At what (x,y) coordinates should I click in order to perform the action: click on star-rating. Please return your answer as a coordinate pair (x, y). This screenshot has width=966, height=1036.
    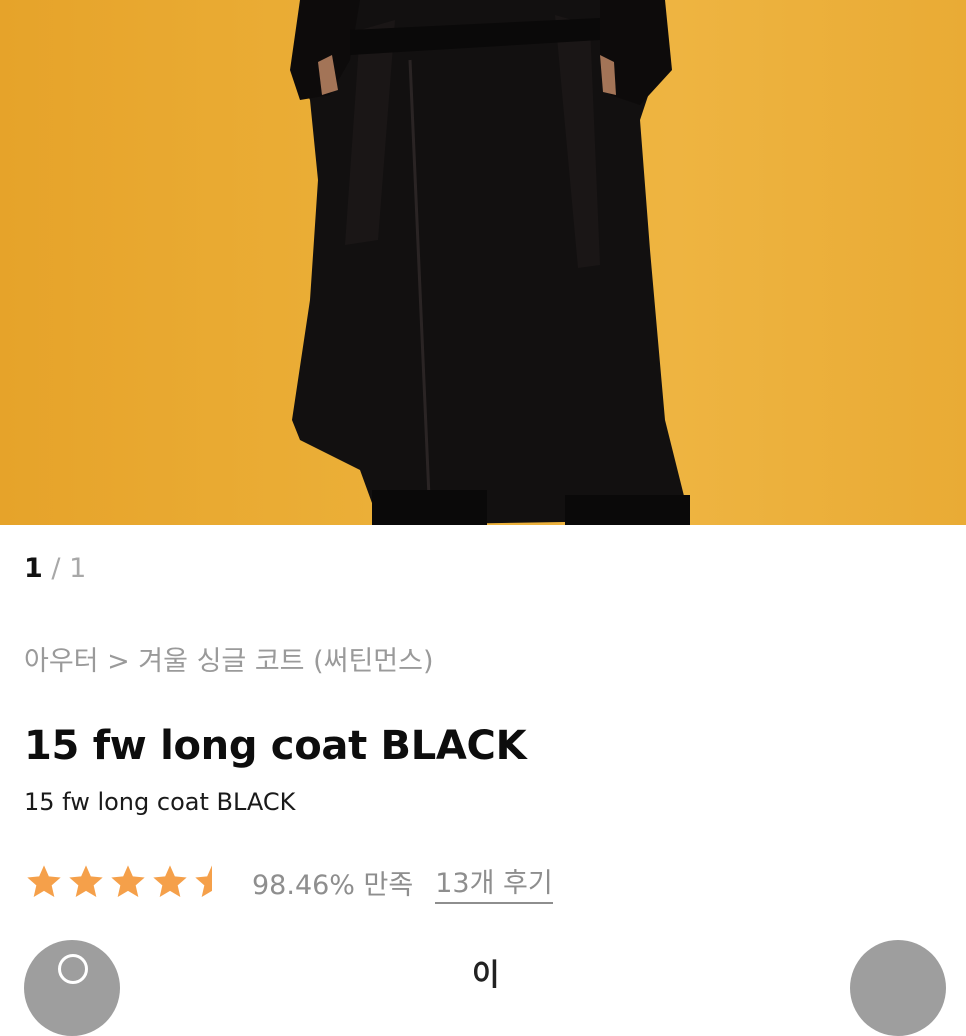
    Looking at the image, I should click on (128, 882).